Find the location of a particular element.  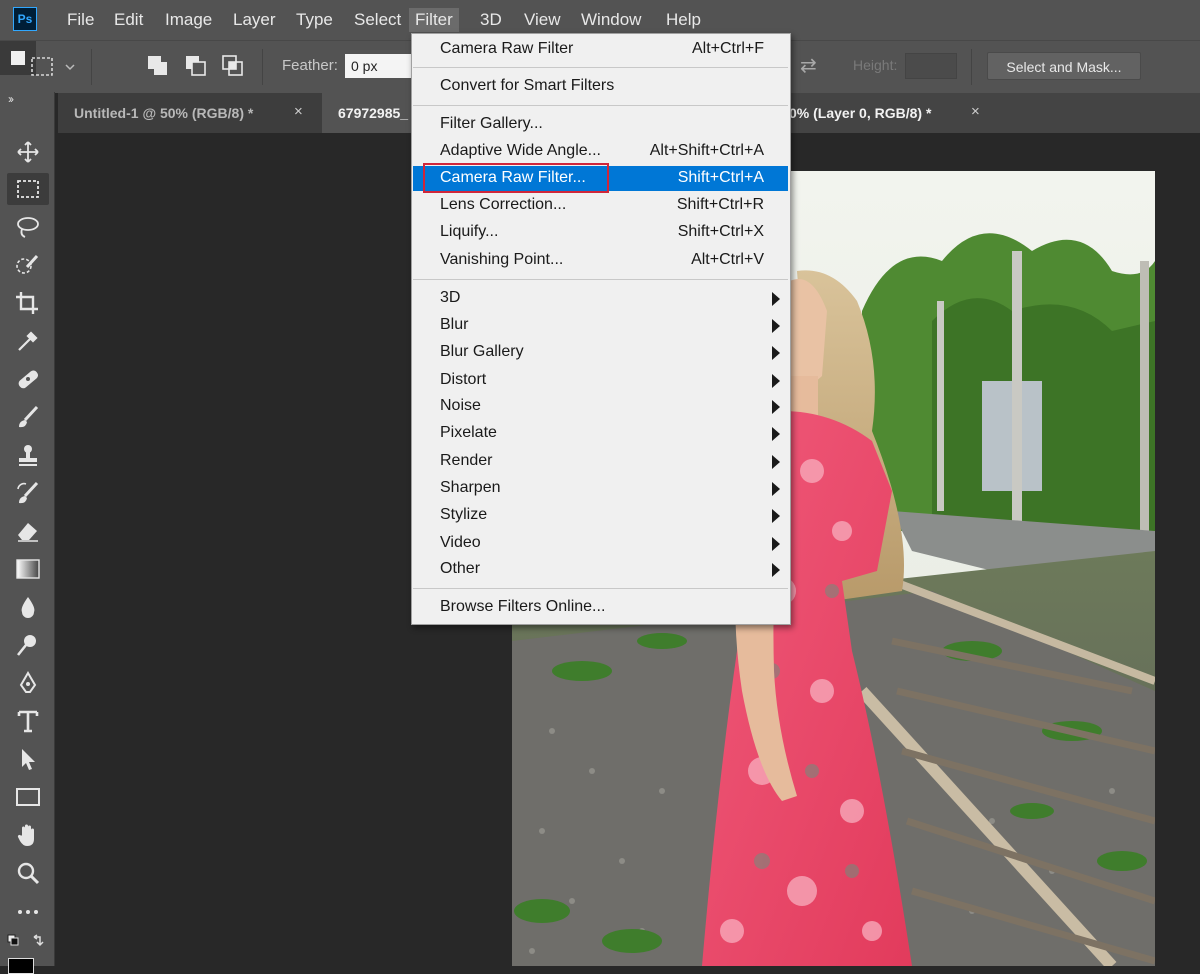

healing-brush-tool is located at coordinates (28, 379).